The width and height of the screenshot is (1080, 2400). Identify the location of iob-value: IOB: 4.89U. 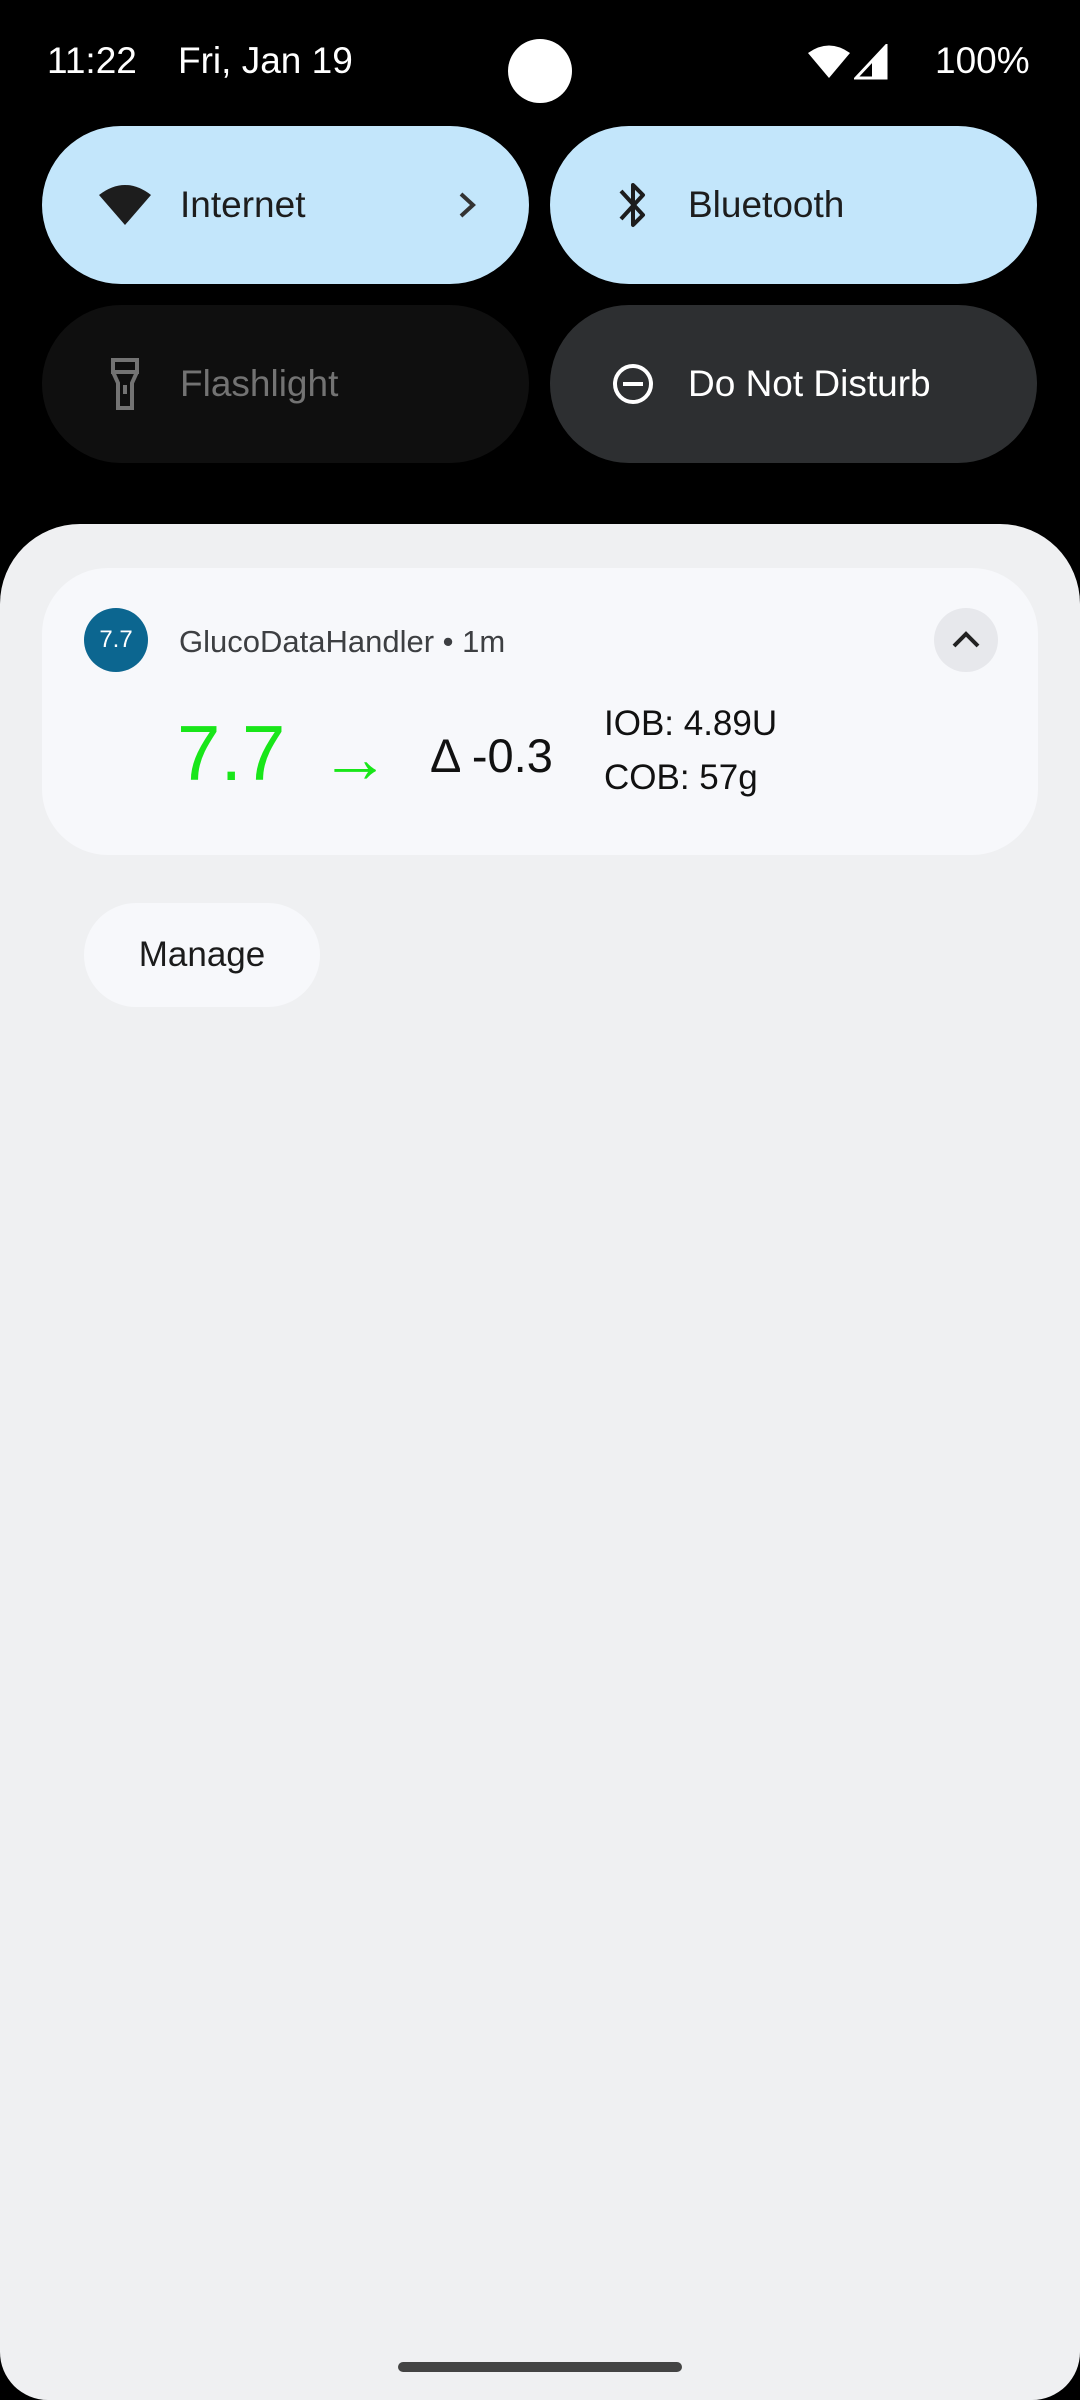
(691, 723).